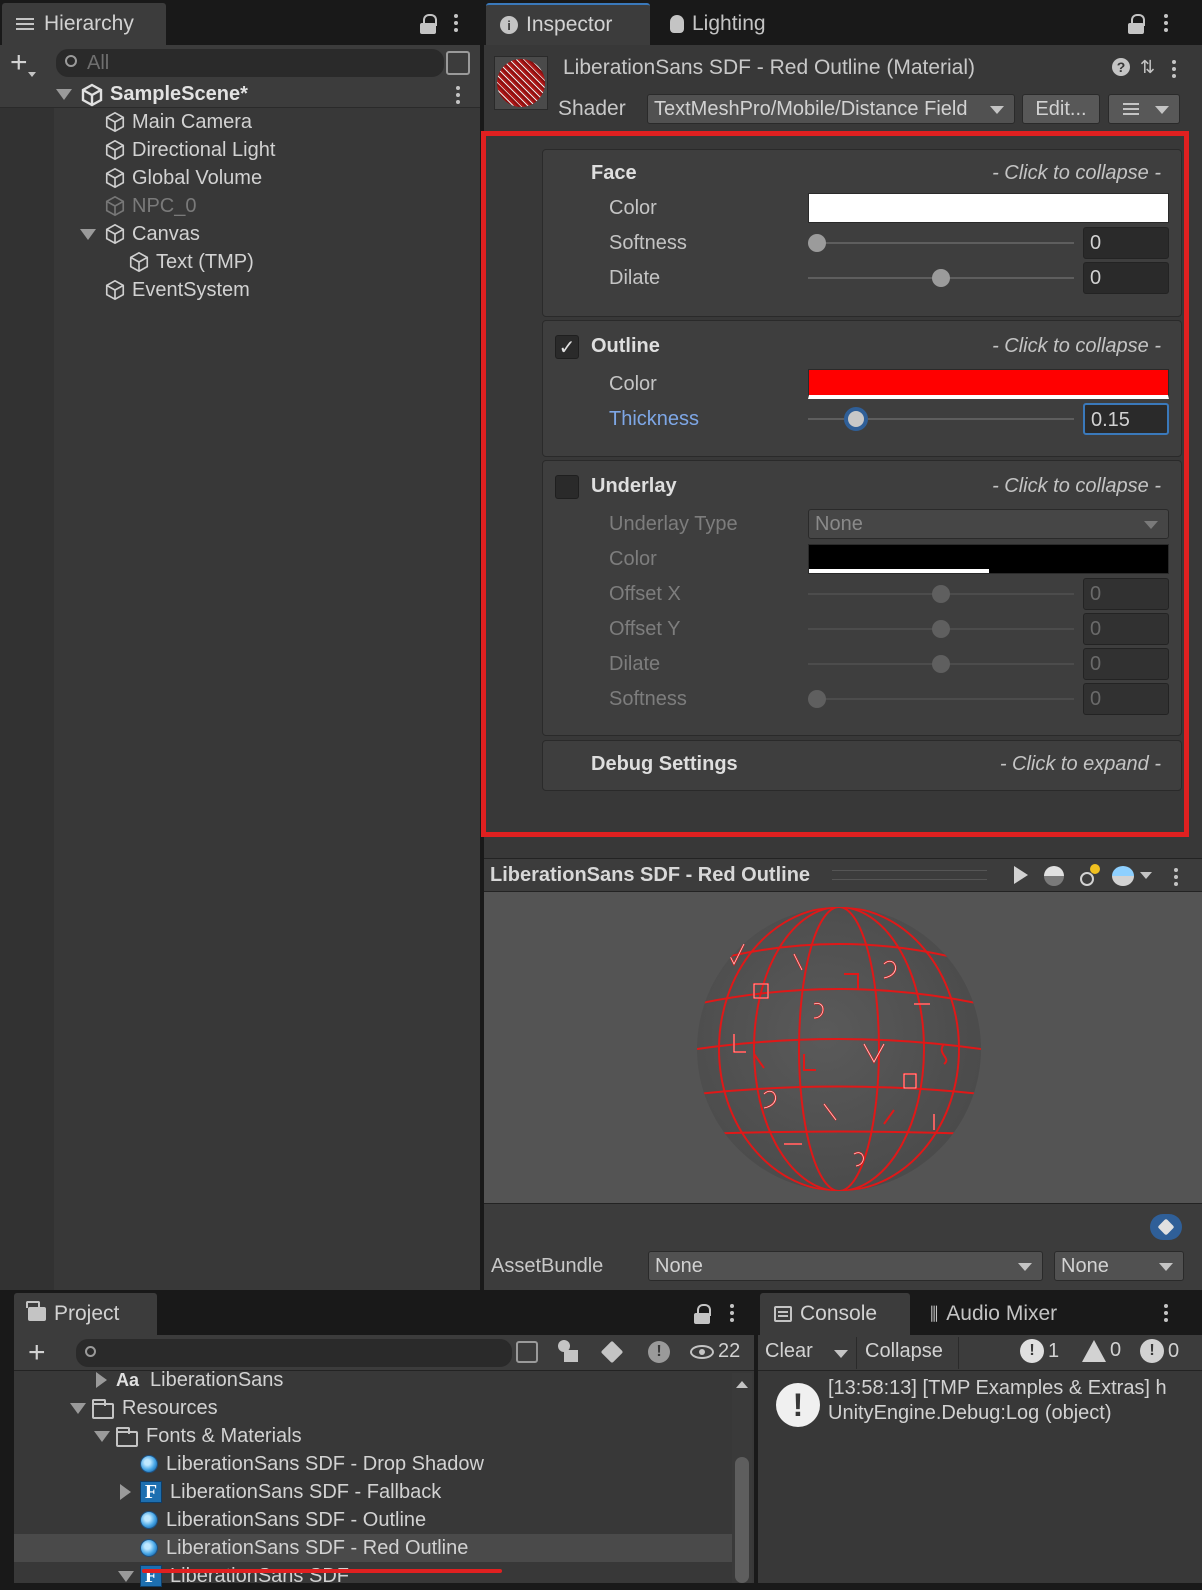 This screenshot has width=1202, height=1590. Describe the element at coordinates (177, 290) in the screenshot. I see `hierarchy-item-event-system: EventSystem` at that location.